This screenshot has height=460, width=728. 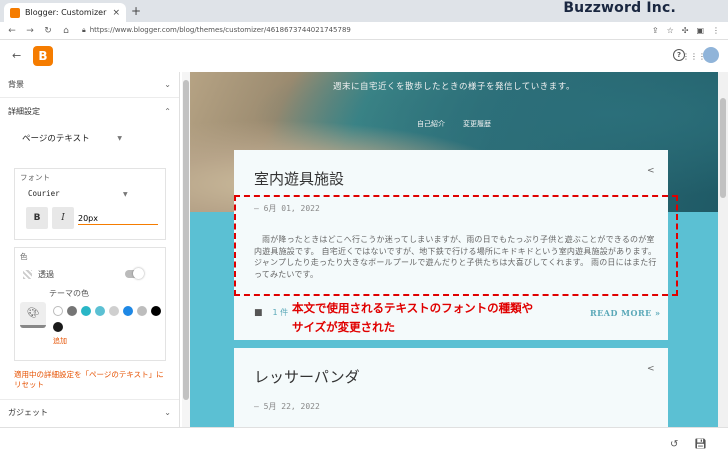 What do you see at coordinates (60, 341) in the screenshot?
I see `add-color-link: 追加` at bounding box center [60, 341].